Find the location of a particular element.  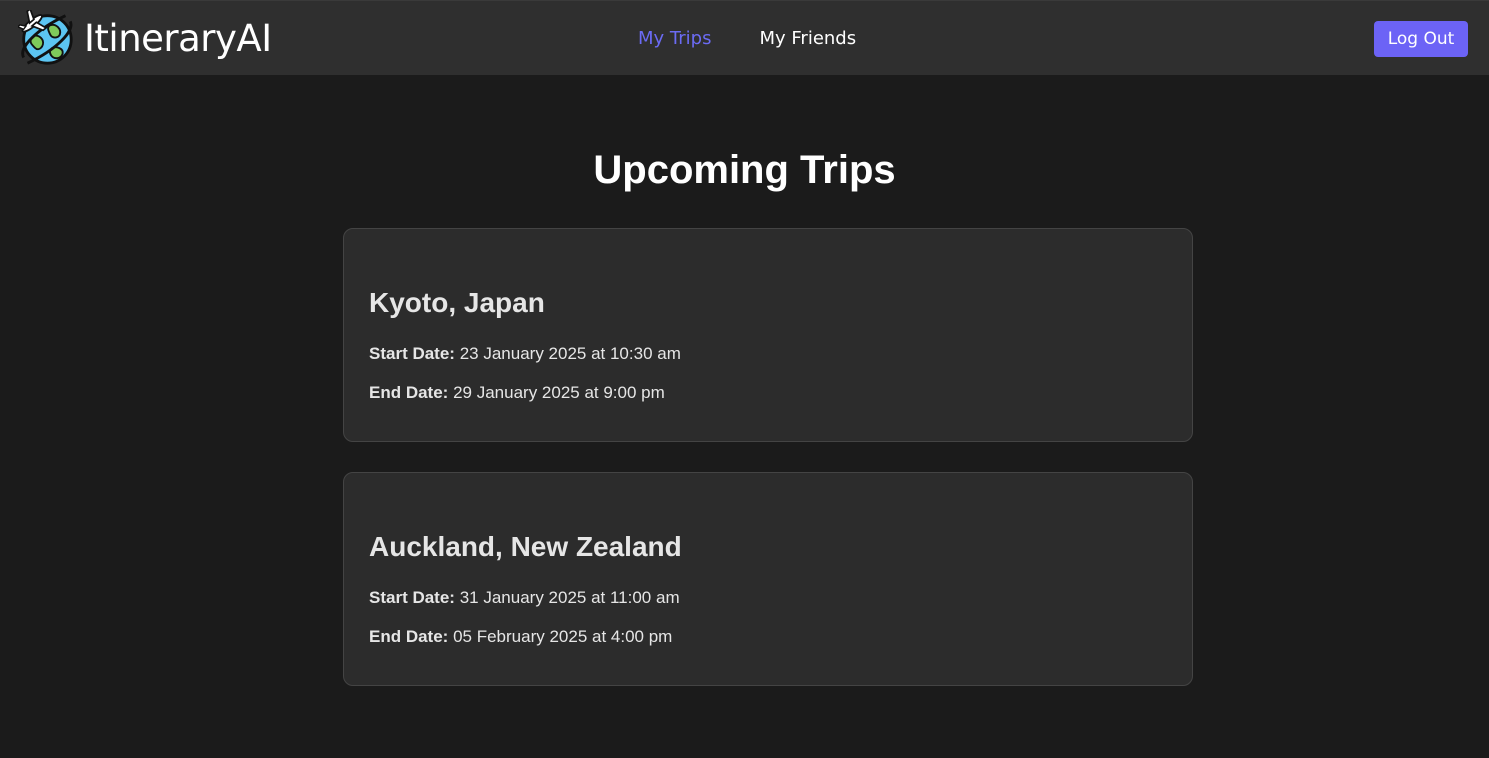

navbar: ItineraryAI My Trips My Friends Log Out is located at coordinates (744, 37).